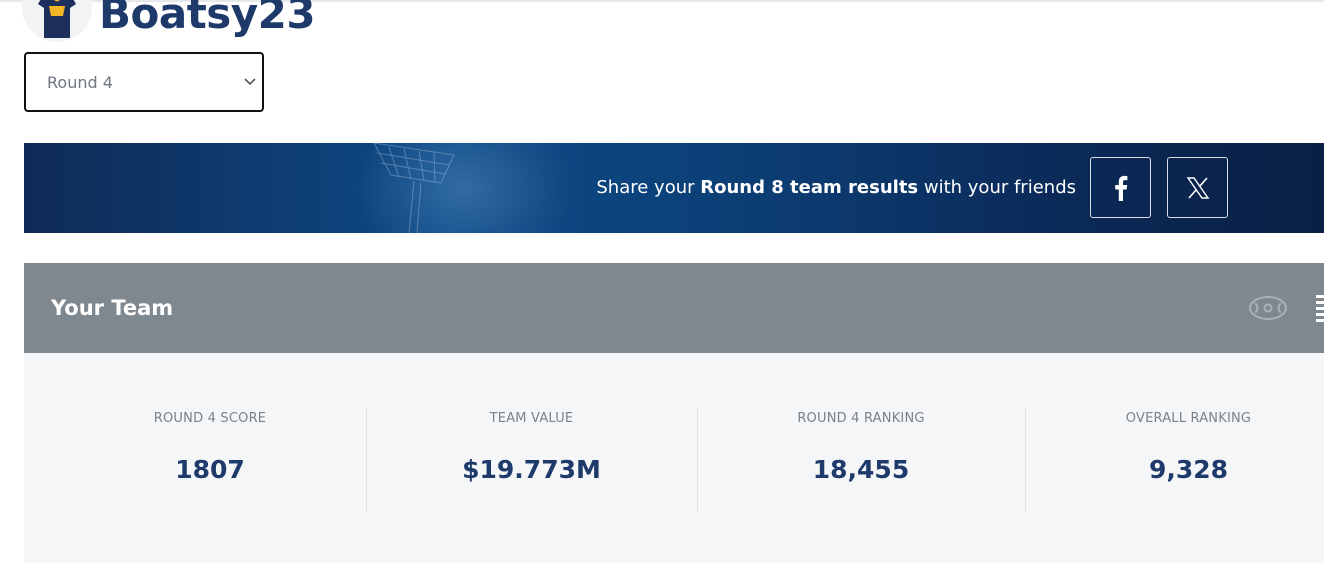  Describe the element at coordinates (809, 187) in the screenshot. I see `share-highlight: Round 8 team results` at that location.